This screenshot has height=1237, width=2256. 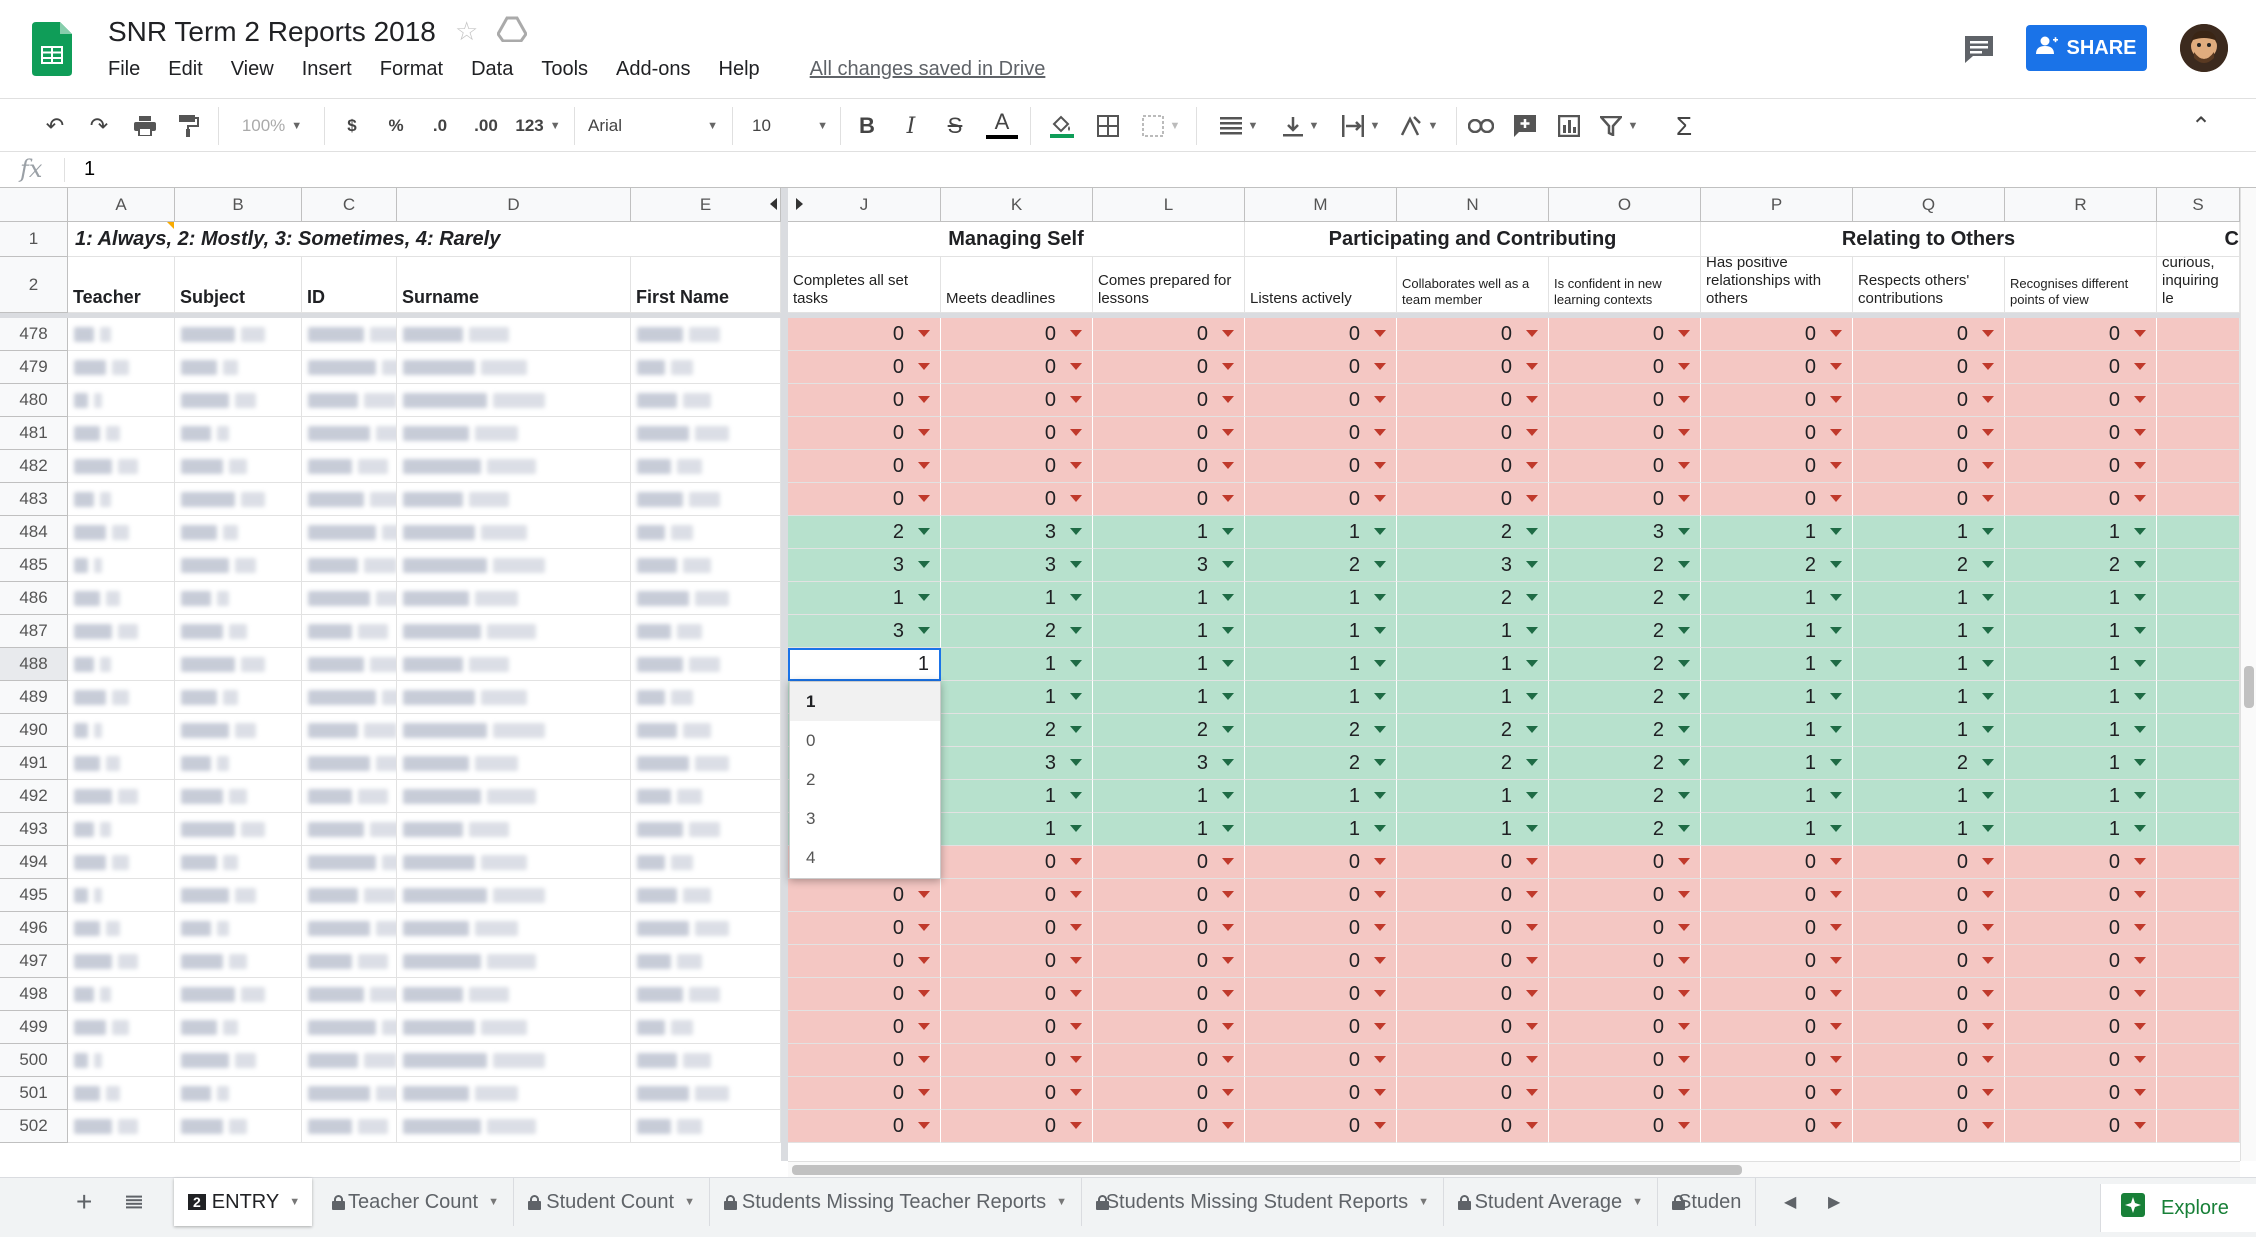 I want to click on row-header: 498, so click(x=34, y=994).